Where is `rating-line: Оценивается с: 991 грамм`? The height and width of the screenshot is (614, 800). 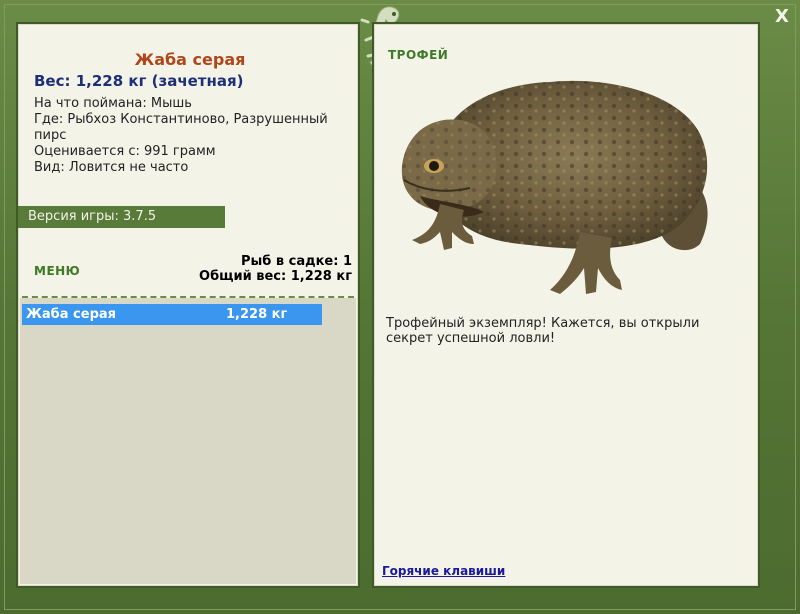 rating-line: Оценивается с: 991 грамм is located at coordinates (125, 151).